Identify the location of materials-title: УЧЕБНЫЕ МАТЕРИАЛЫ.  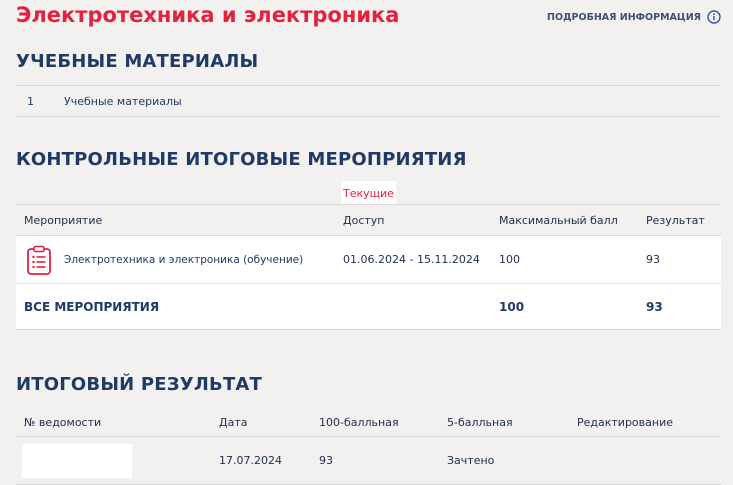
(137, 61).